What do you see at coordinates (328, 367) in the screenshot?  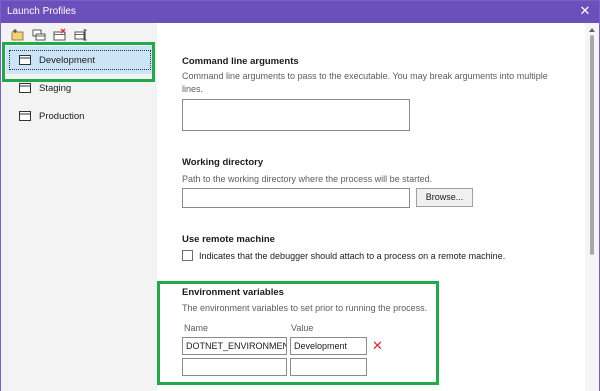 I see `env-value-cell-empty` at bounding box center [328, 367].